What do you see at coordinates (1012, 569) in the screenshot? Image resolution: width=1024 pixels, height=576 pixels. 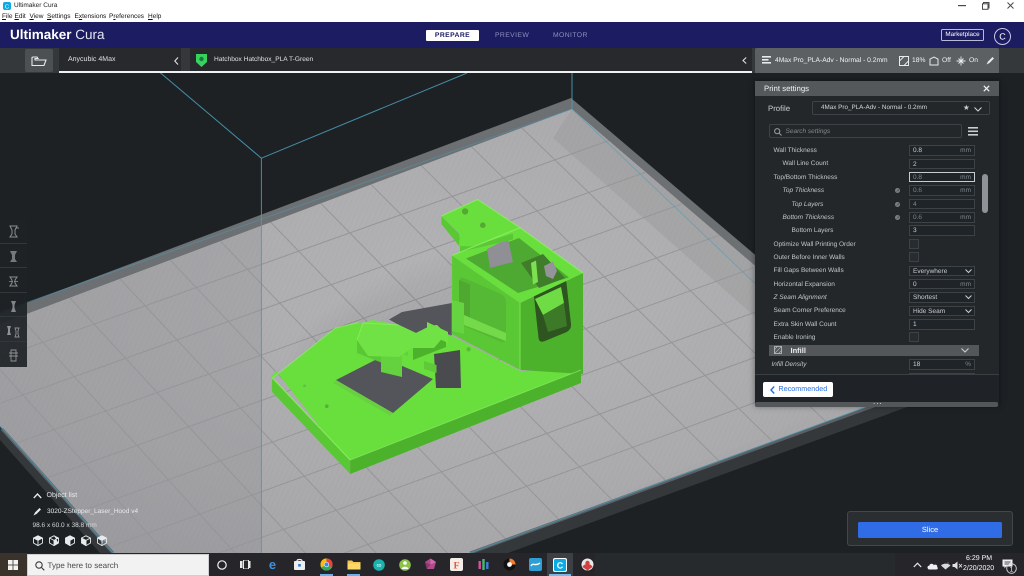 I see `svg-text: 1` at bounding box center [1012, 569].